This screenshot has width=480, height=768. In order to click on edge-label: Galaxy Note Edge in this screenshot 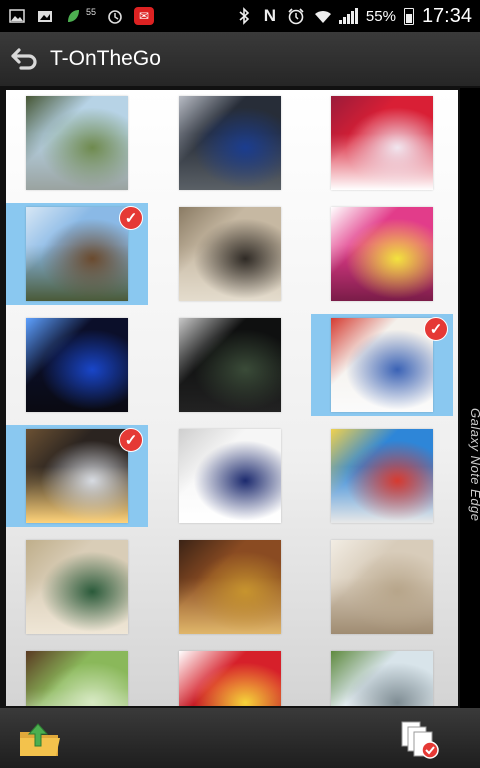, I will do `click(474, 465)`.